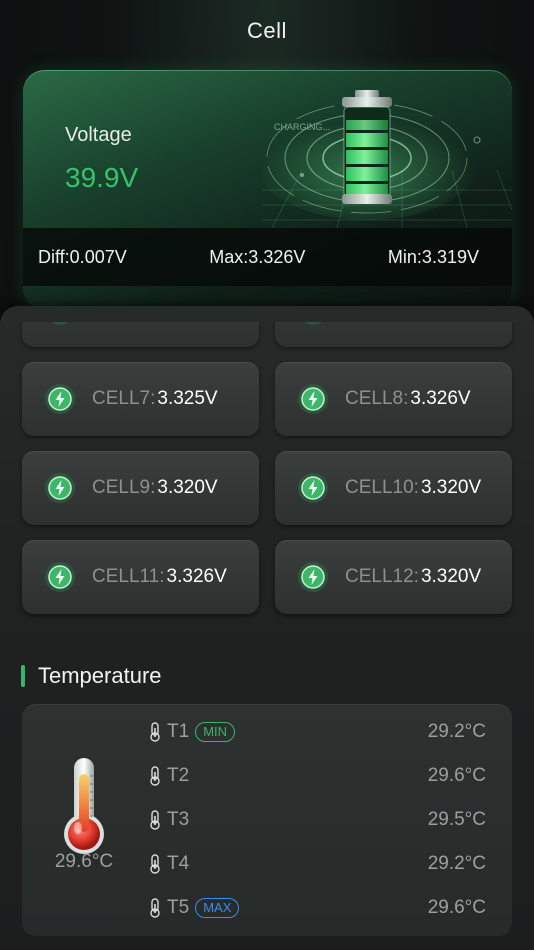 The image size is (534, 950). I want to click on voltage-label: Voltage, so click(98, 135).